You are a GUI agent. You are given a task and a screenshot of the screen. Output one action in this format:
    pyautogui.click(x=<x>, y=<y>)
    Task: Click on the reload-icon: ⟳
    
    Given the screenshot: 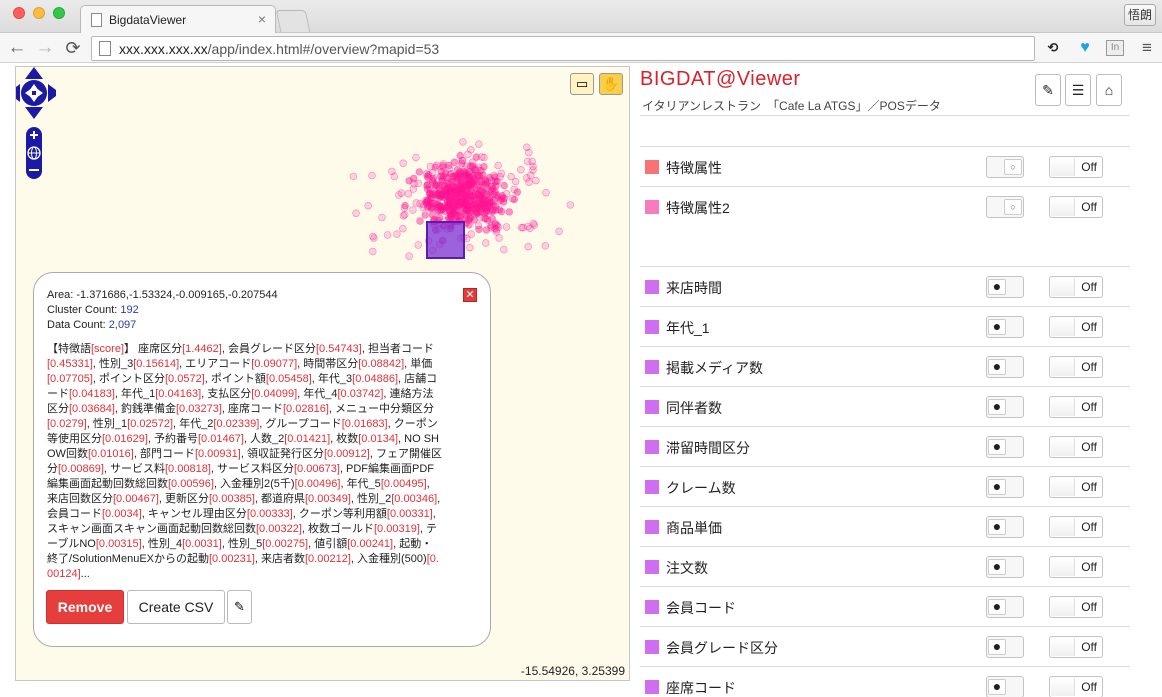 What is the action you would take?
    pyautogui.click(x=73, y=48)
    